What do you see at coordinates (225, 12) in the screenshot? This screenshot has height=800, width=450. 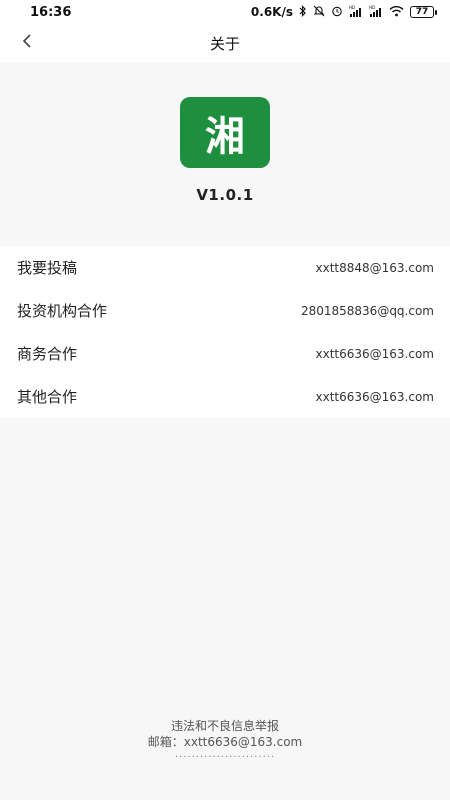 I see `status-bar: 16:36 0.6K/s HD HD 77` at bounding box center [225, 12].